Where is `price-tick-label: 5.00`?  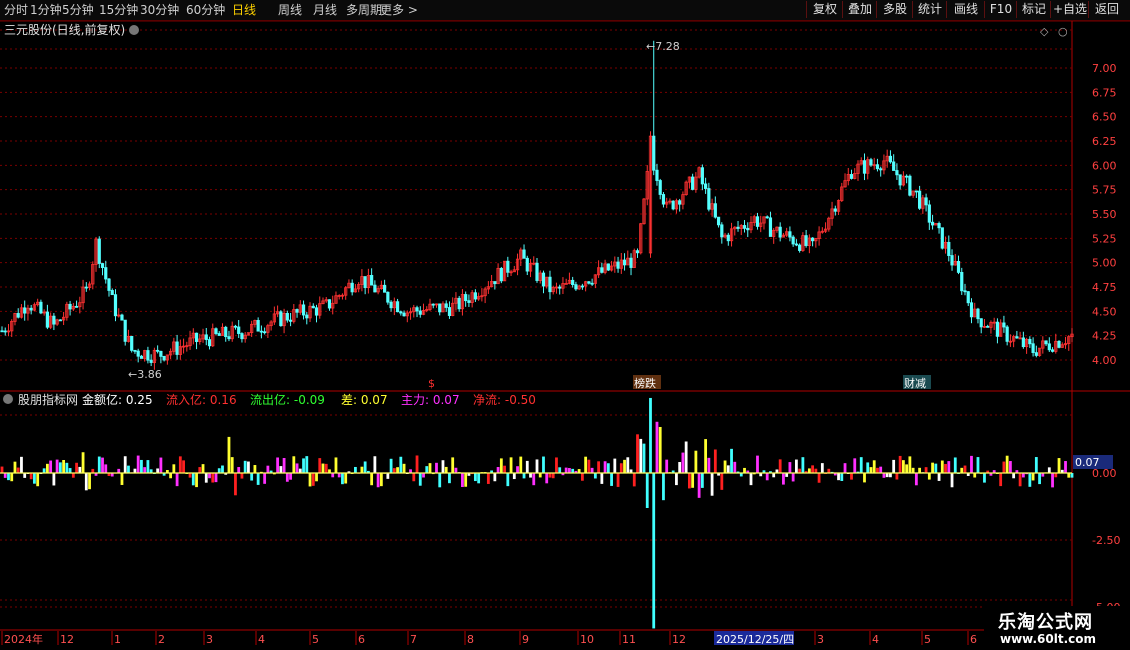
price-tick-label: 5.00 is located at coordinates (1104, 263).